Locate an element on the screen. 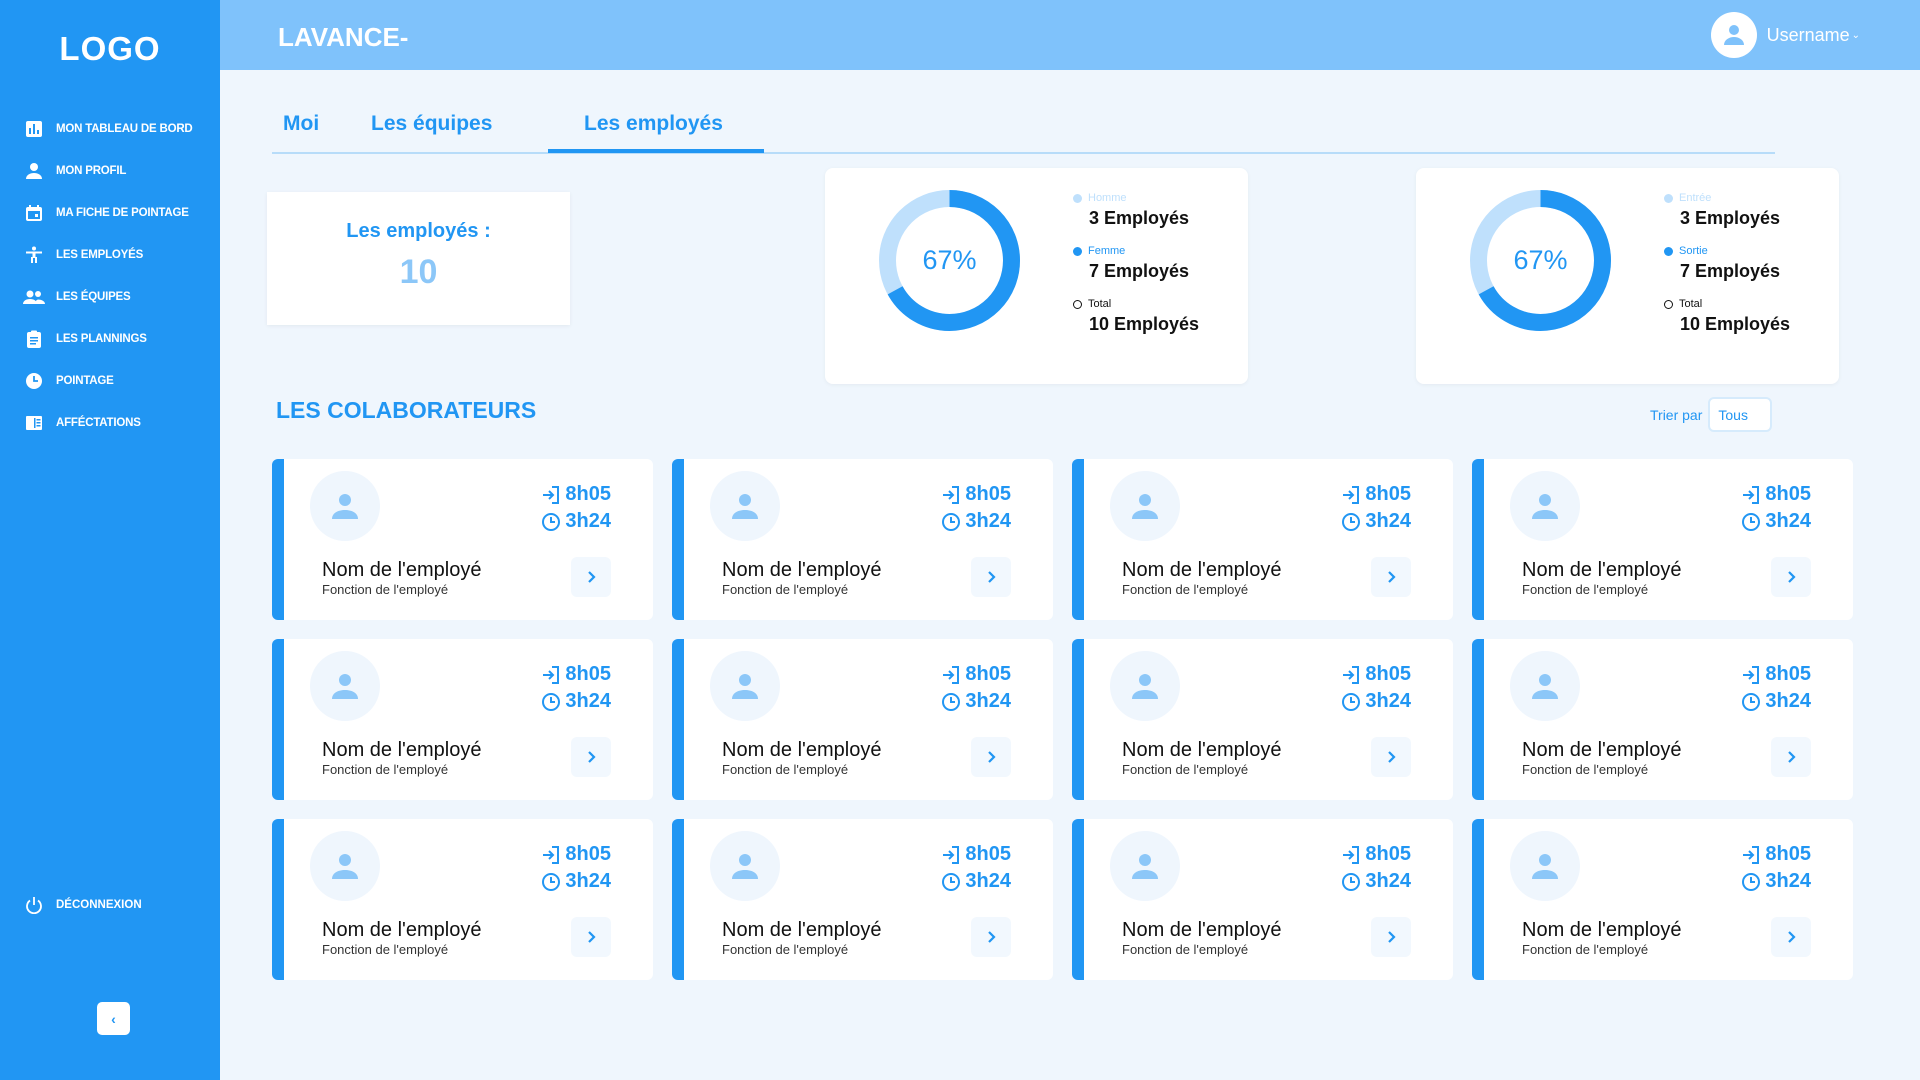  tabs: Moi Les équipes Les employés is located at coordinates (1023, 130).